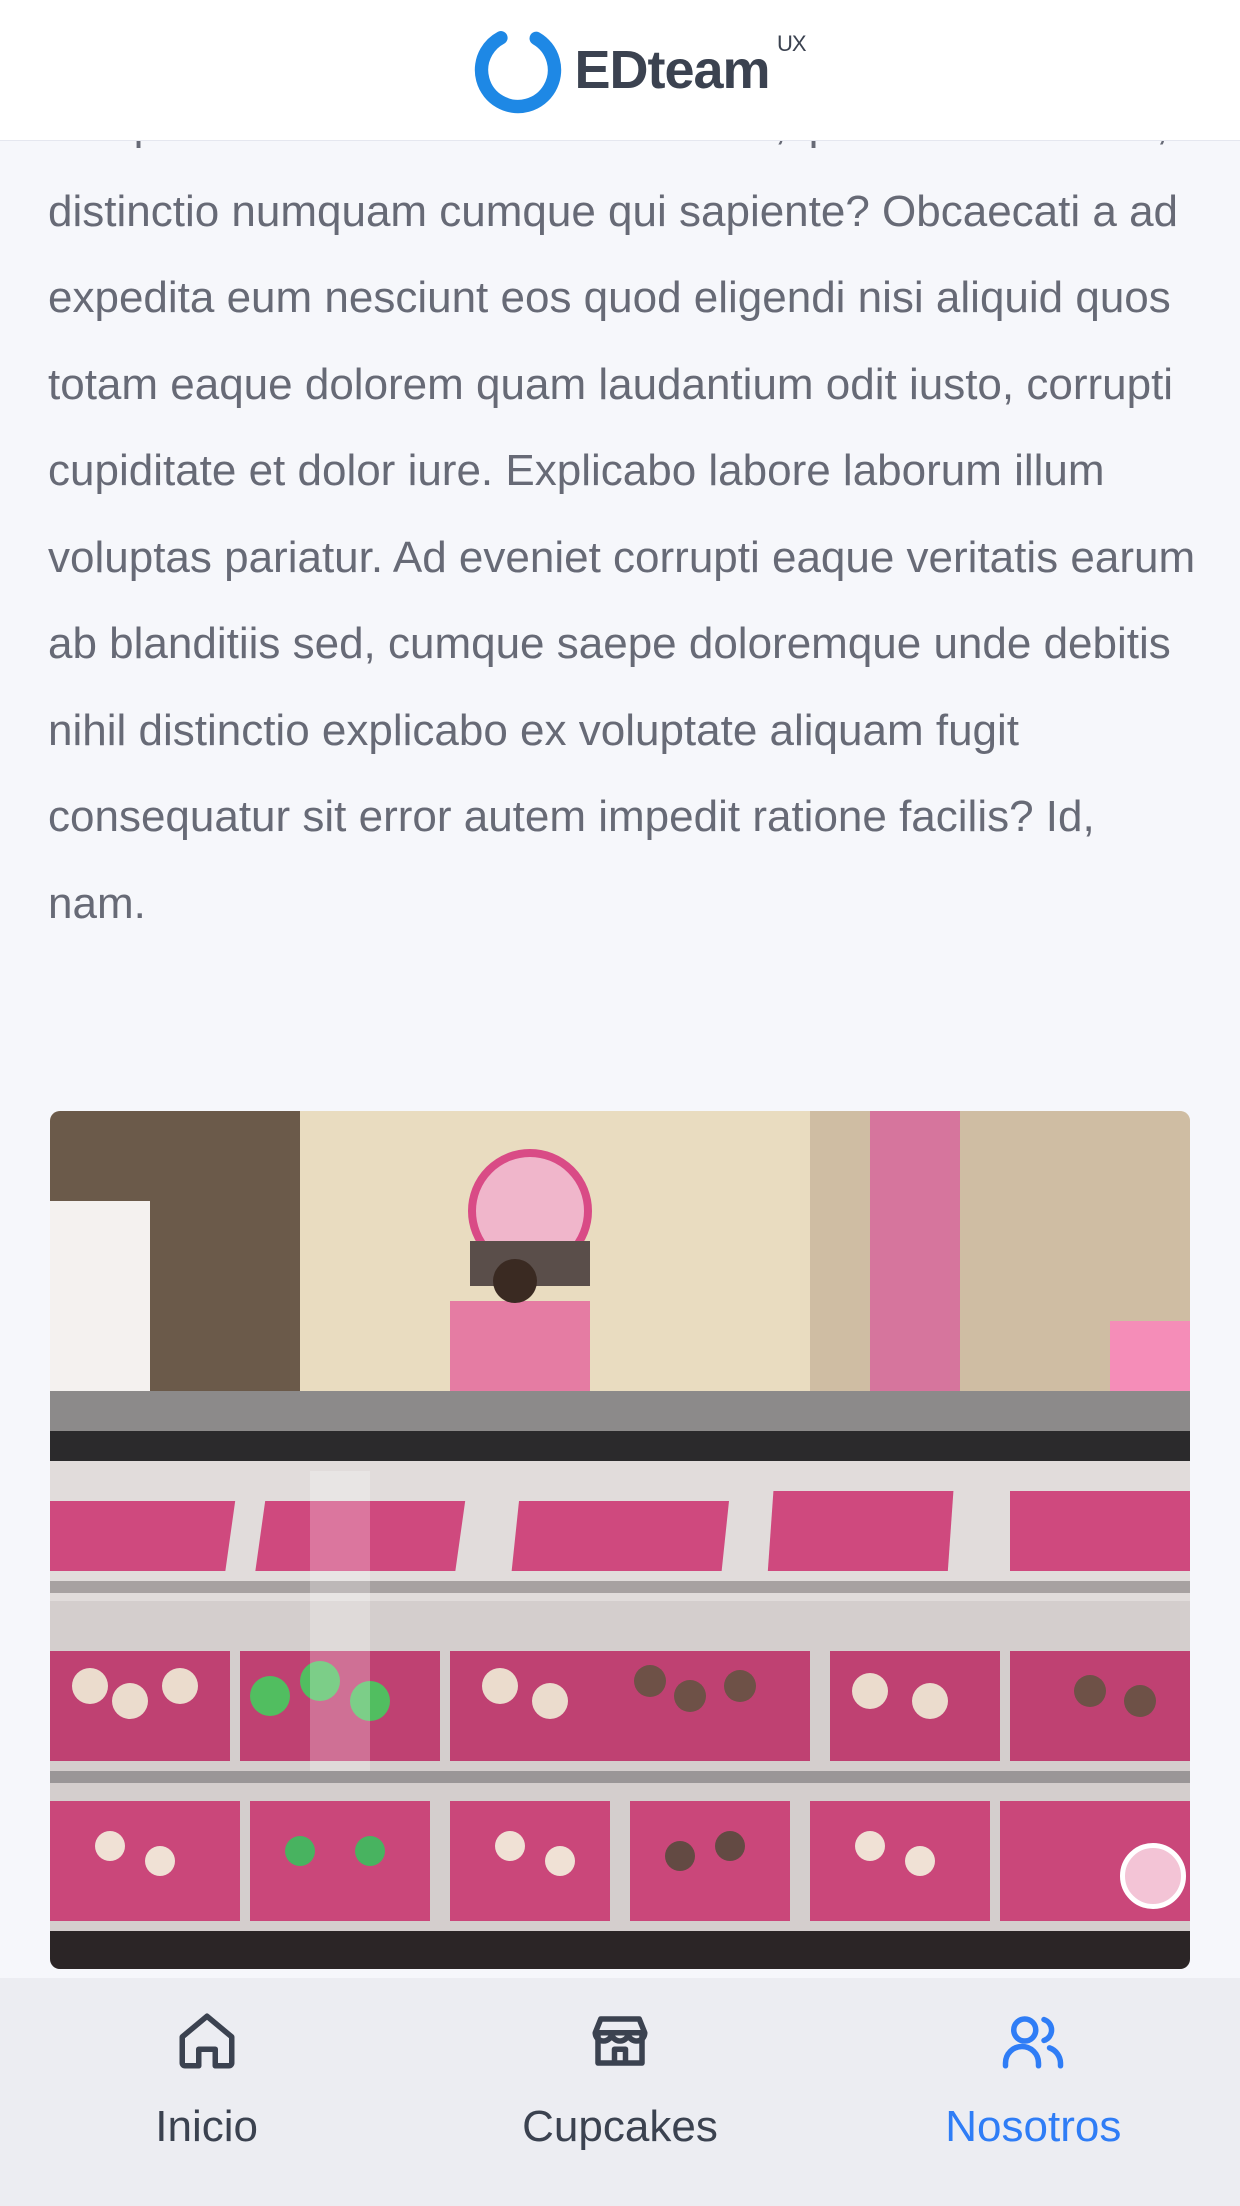 This screenshot has width=1240, height=2206. Describe the element at coordinates (1033, 2126) in the screenshot. I see `nav-label-nosotros: Nosotros` at that location.